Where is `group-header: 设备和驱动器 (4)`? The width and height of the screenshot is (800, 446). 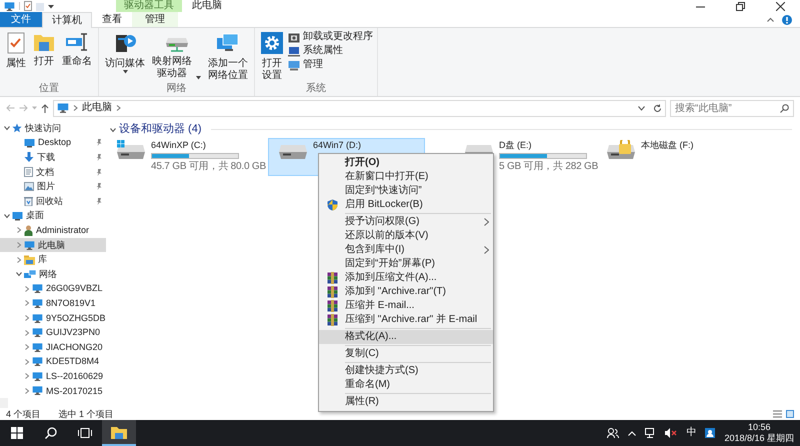 group-header: 设备和驱动器 (4) is located at coordinates (160, 129).